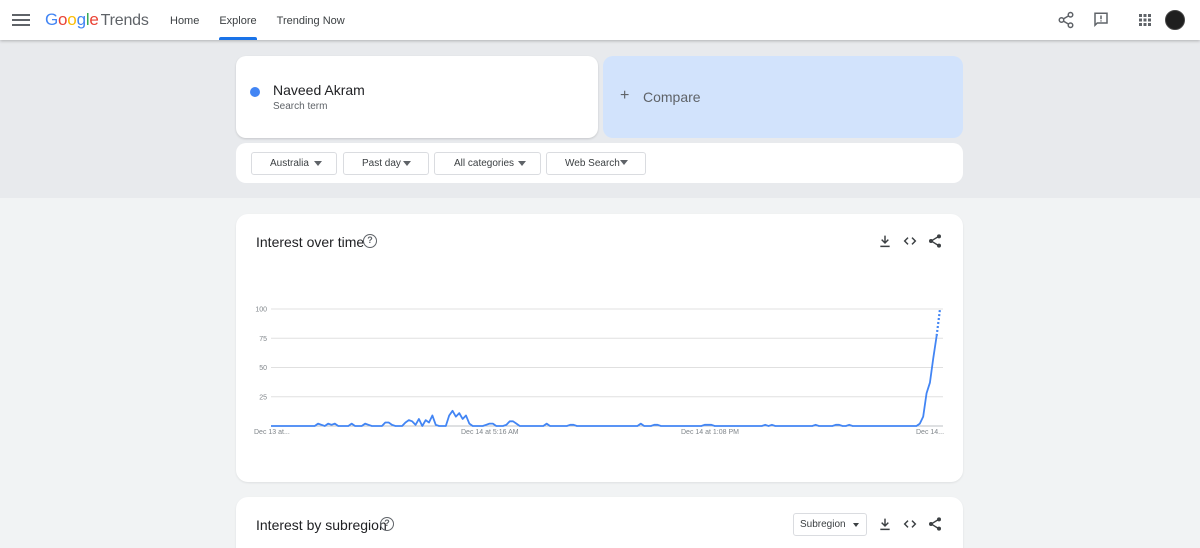 This screenshot has width=1200, height=548. I want to click on search-type-filter: Web Search, so click(596, 163).